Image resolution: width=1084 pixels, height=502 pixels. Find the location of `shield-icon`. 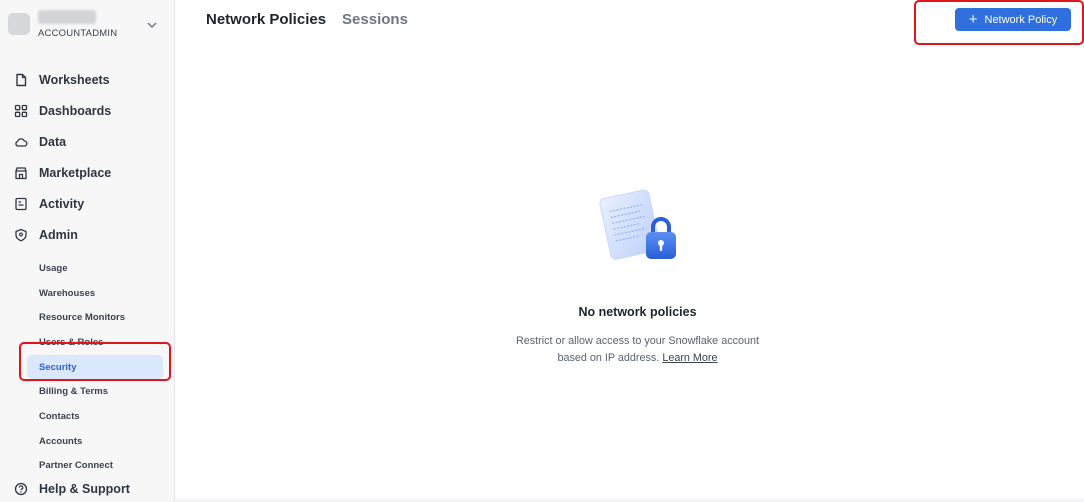

shield-icon is located at coordinates (21, 235).